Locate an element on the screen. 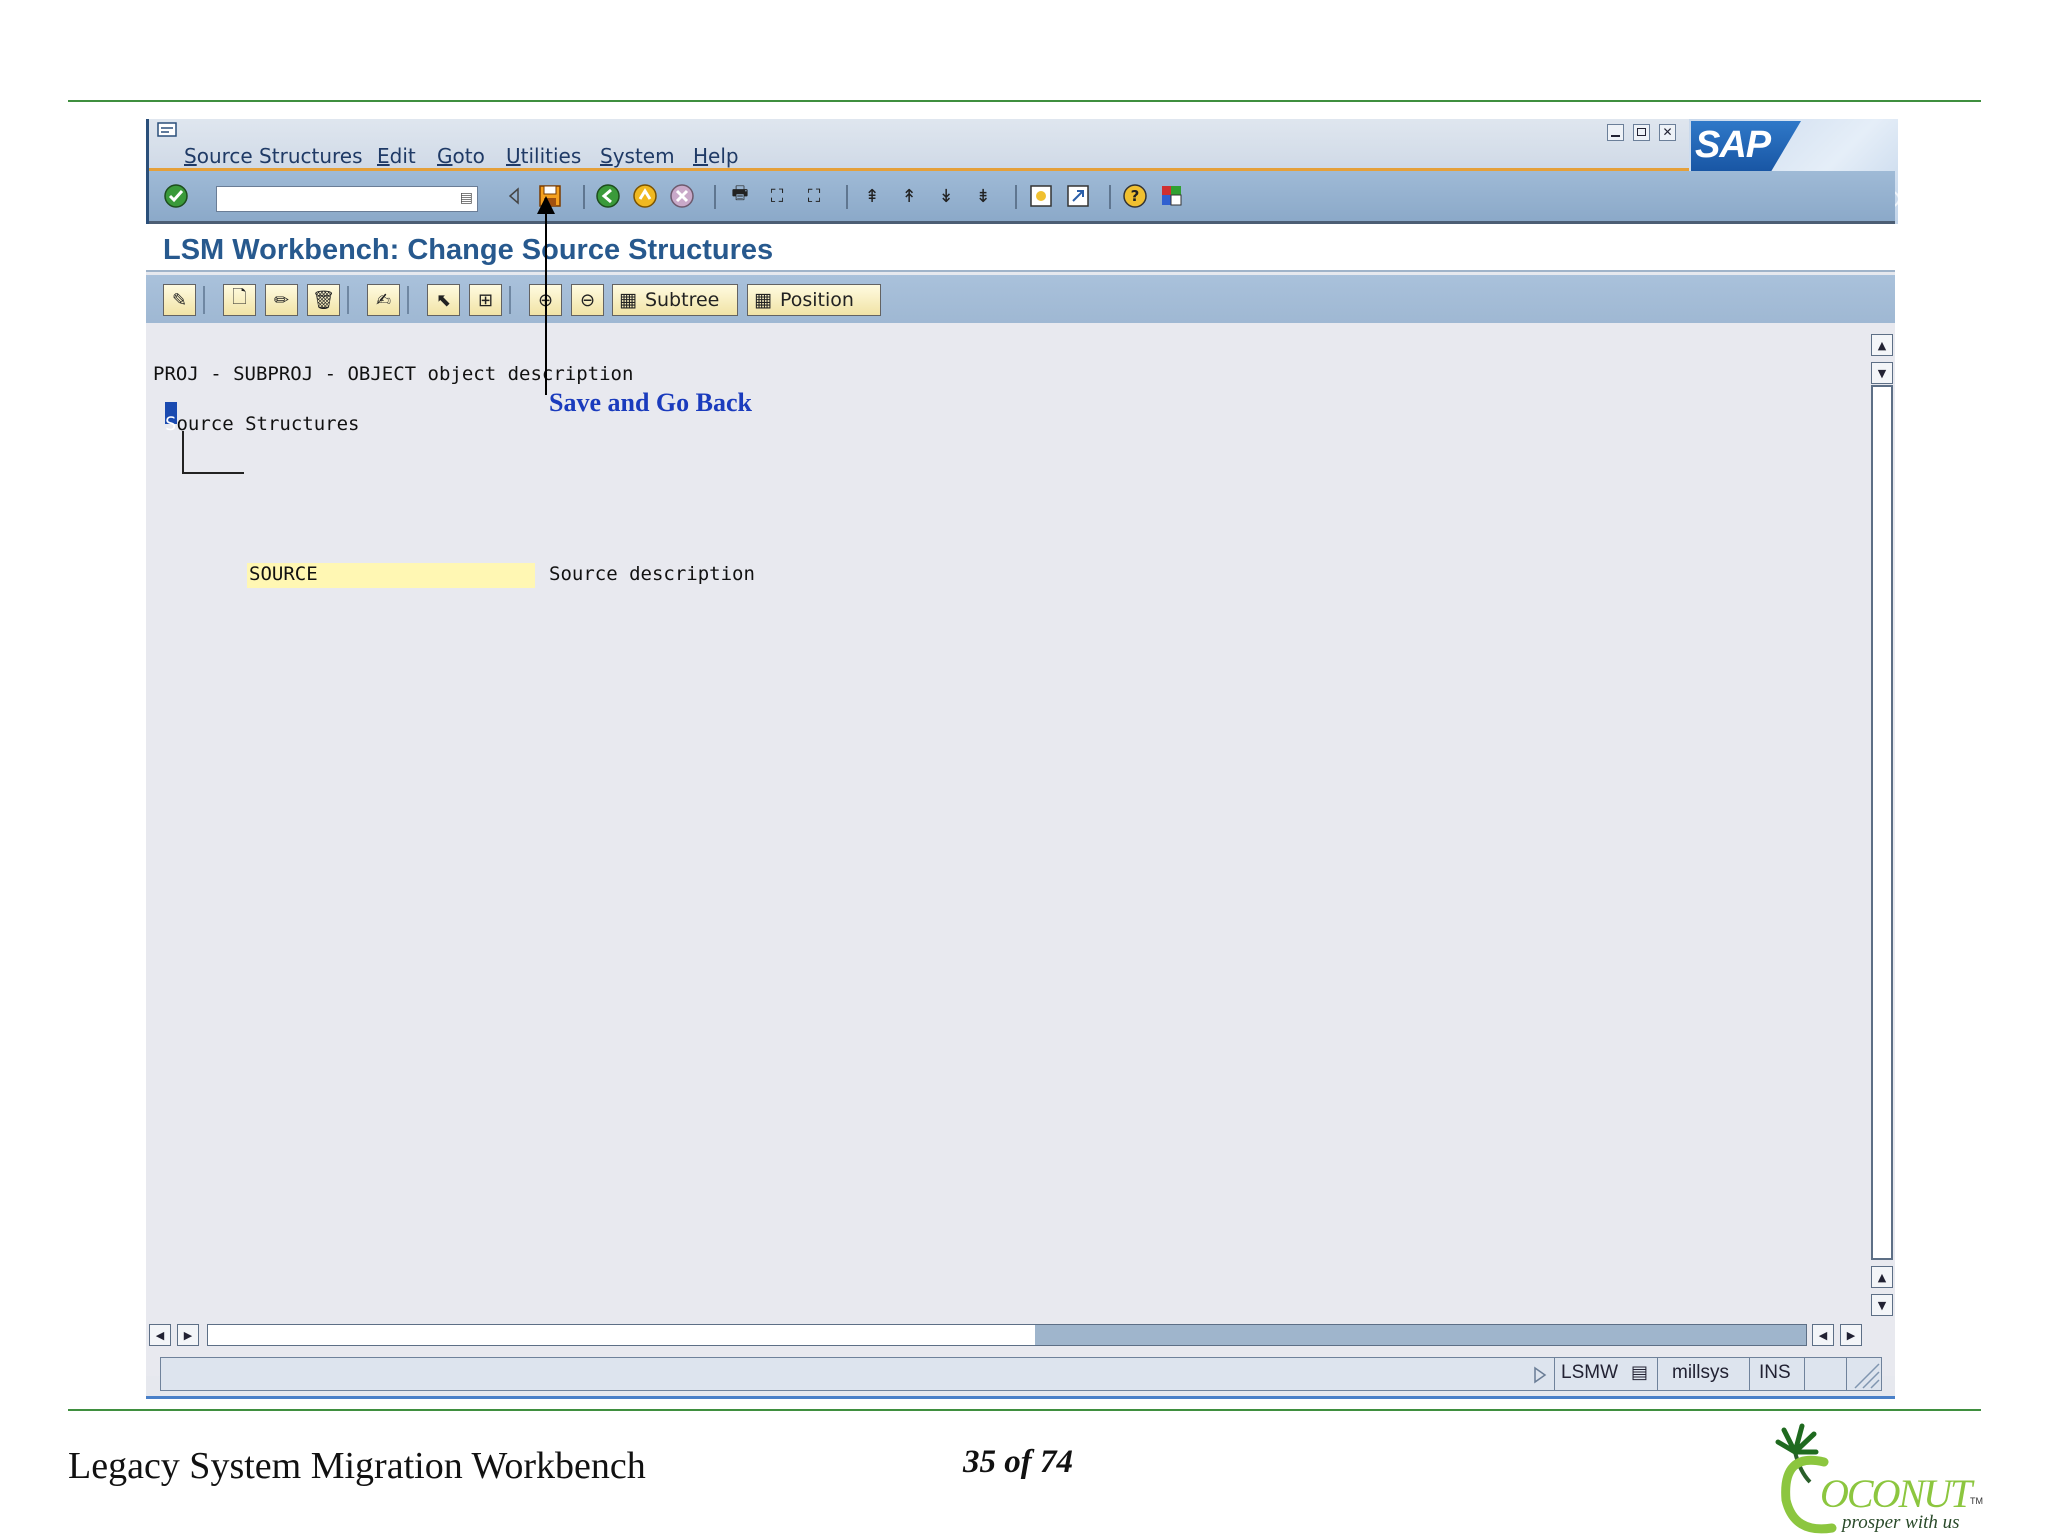 The height and width of the screenshot is (1540, 2048). scroll-left-button: ◀ is located at coordinates (160, 1335).